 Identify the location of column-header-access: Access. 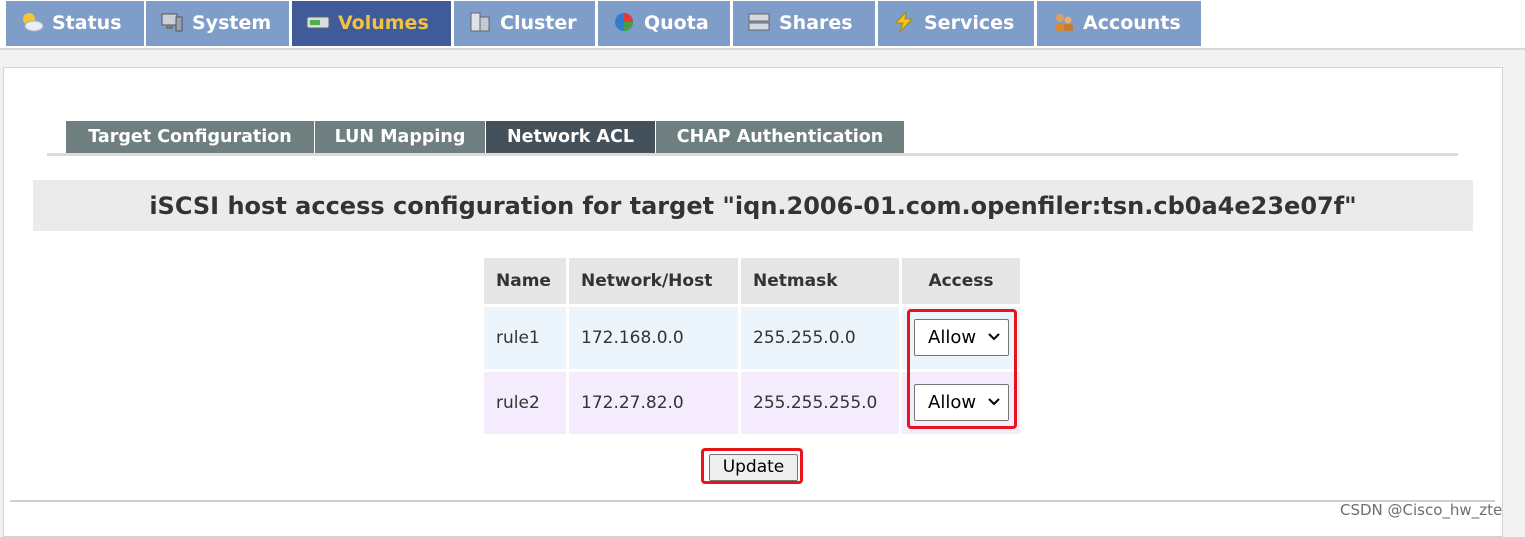
(961, 281).